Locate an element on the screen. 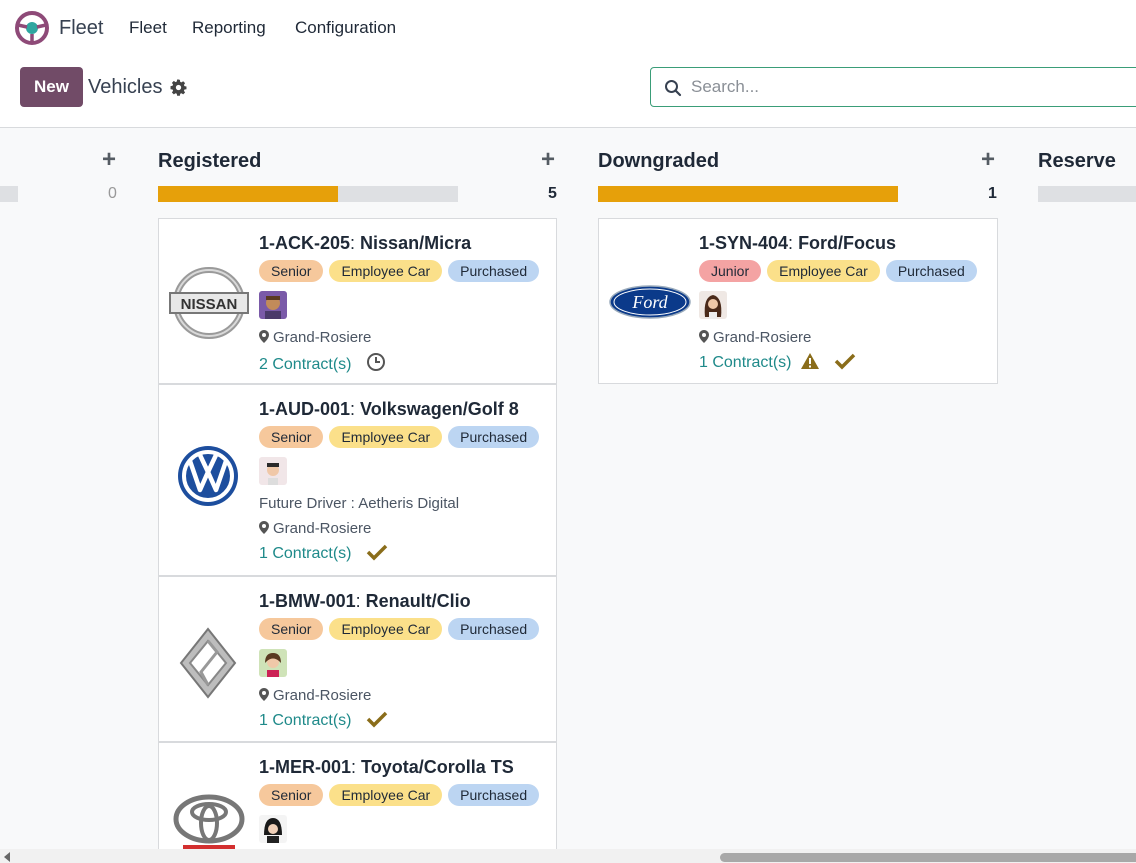  column-downgraded-add-icon: + is located at coordinates (988, 160).